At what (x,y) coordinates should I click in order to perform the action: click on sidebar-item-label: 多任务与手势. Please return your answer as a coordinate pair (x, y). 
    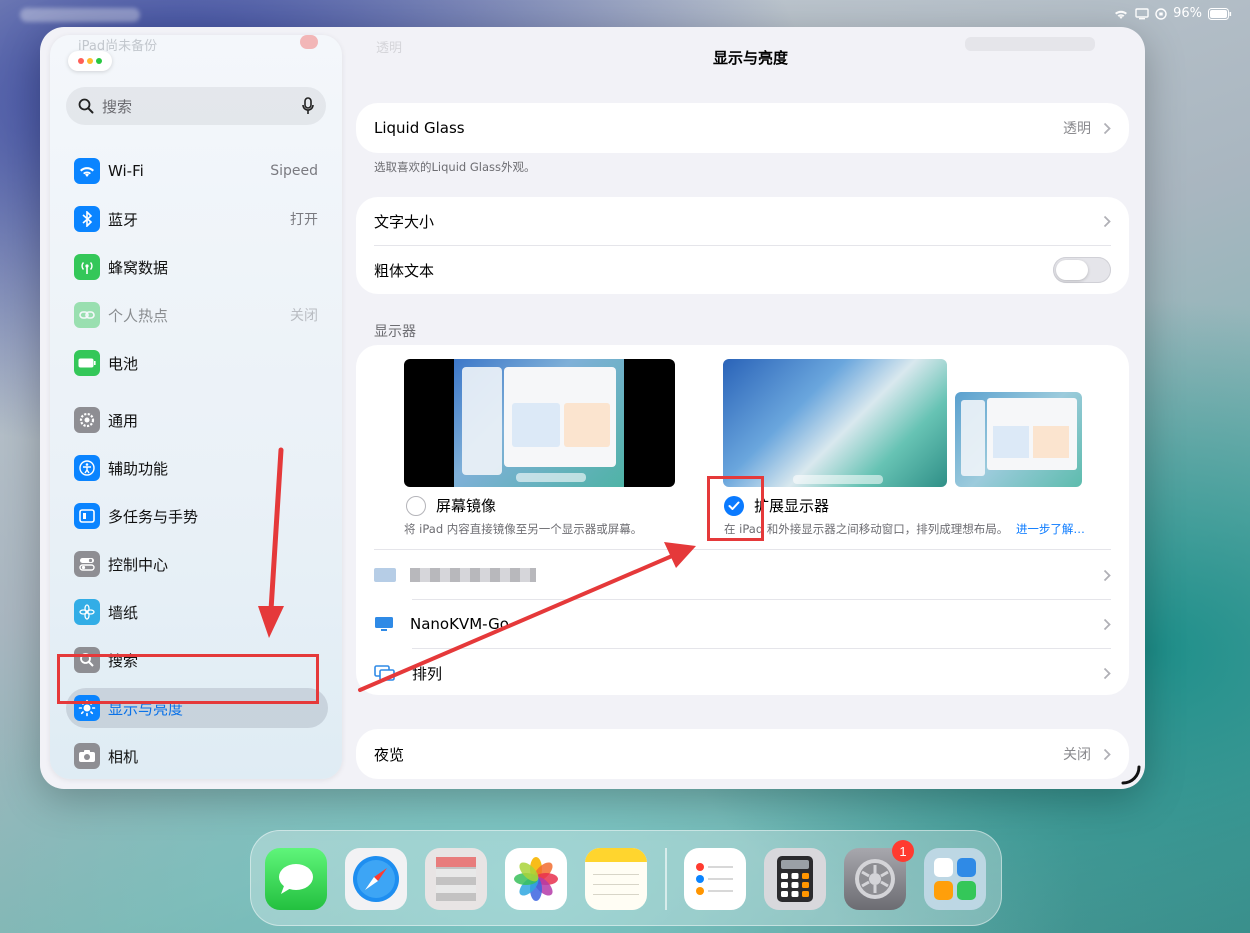
    Looking at the image, I should click on (153, 516).